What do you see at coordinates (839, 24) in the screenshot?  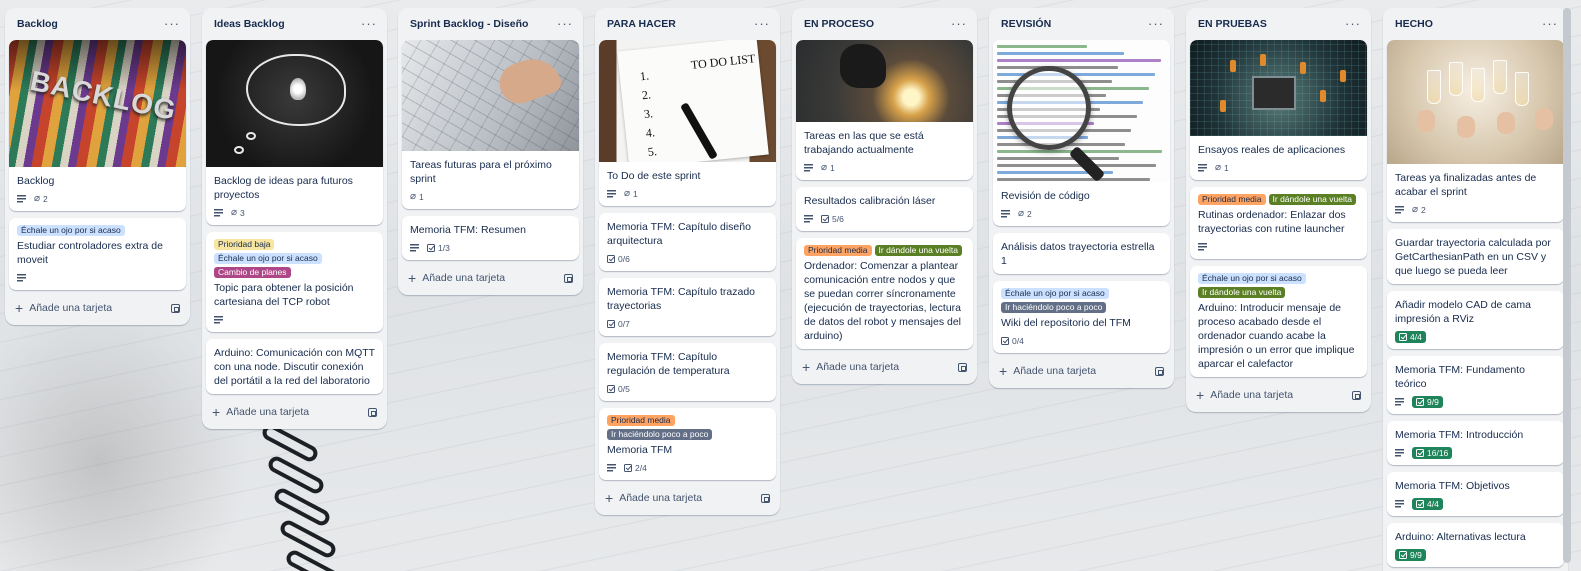 I see `list-title: EN PROCESO` at bounding box center [839, 24].